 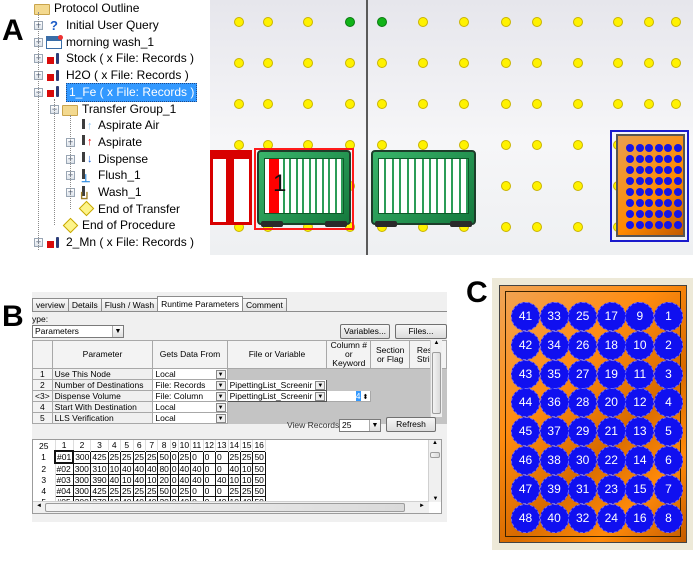 I want to click on tree-node: +Dispense, so click(x=107, y=159).